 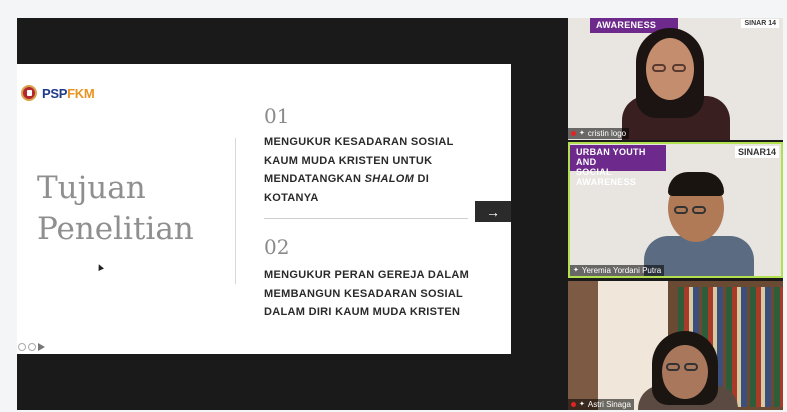 I want to click on participant-name: Astri Sinaga, so click(x=609, y=404).